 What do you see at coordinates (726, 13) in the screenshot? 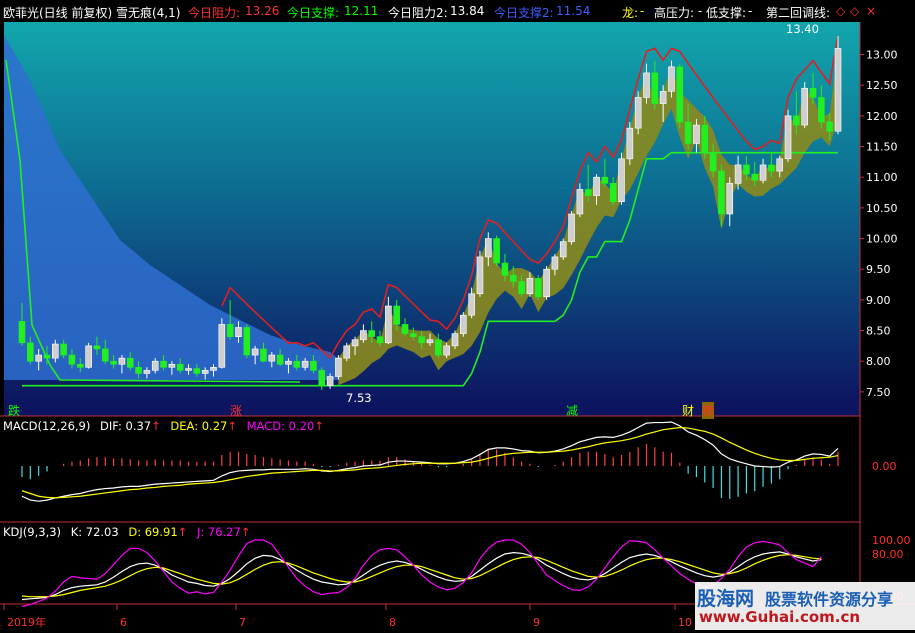
I see `low-support-label: 低支撑:` at bounding box center [726, 13].